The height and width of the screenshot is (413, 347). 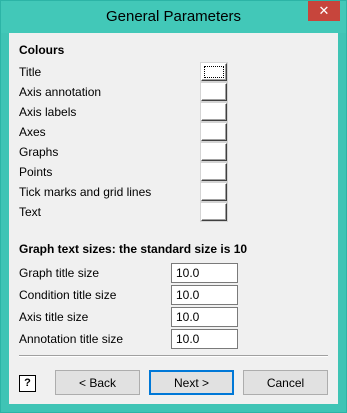 I want to click on colour-label-text: Text, so click(x=30, y=212).